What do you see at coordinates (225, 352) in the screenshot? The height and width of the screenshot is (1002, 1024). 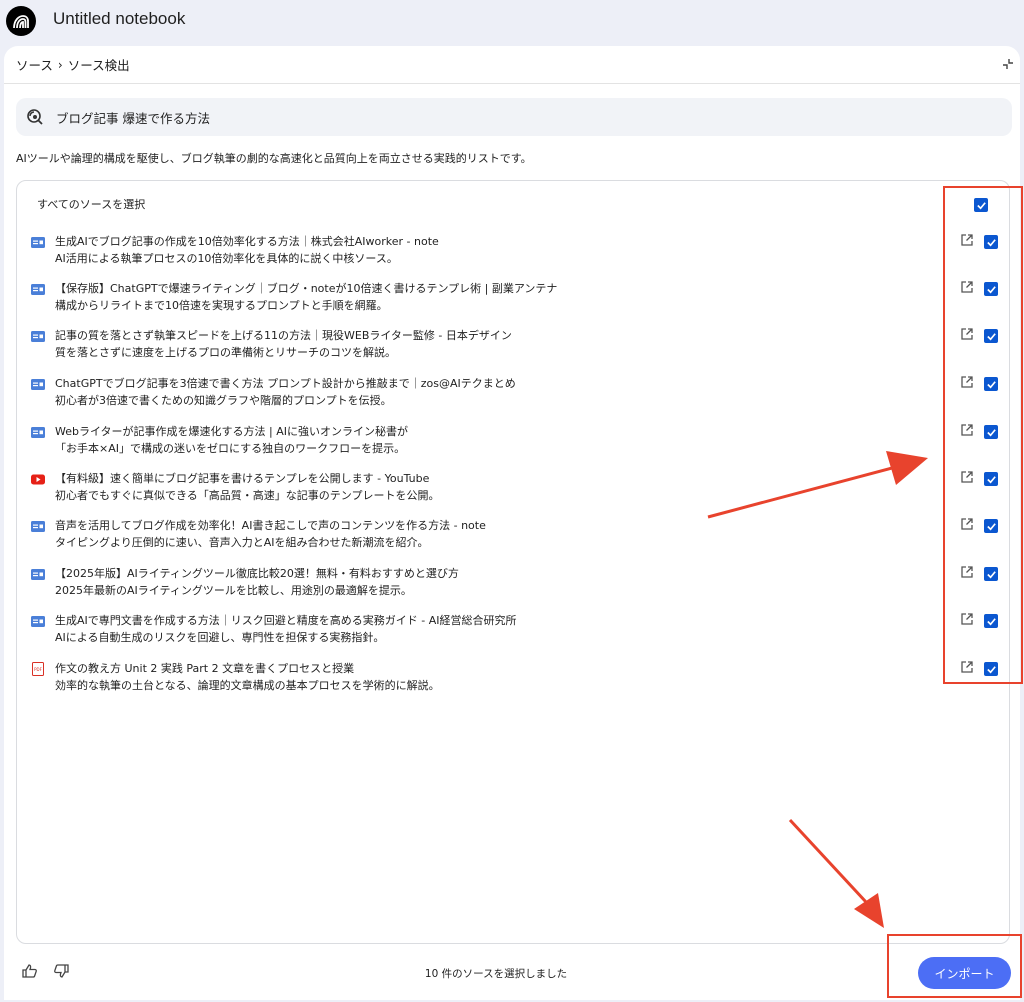 I see `source-description: 質を落とさずに速度を上げるプロの準備術とリサーチのコツを解説。` at bounding box center [225, 352].